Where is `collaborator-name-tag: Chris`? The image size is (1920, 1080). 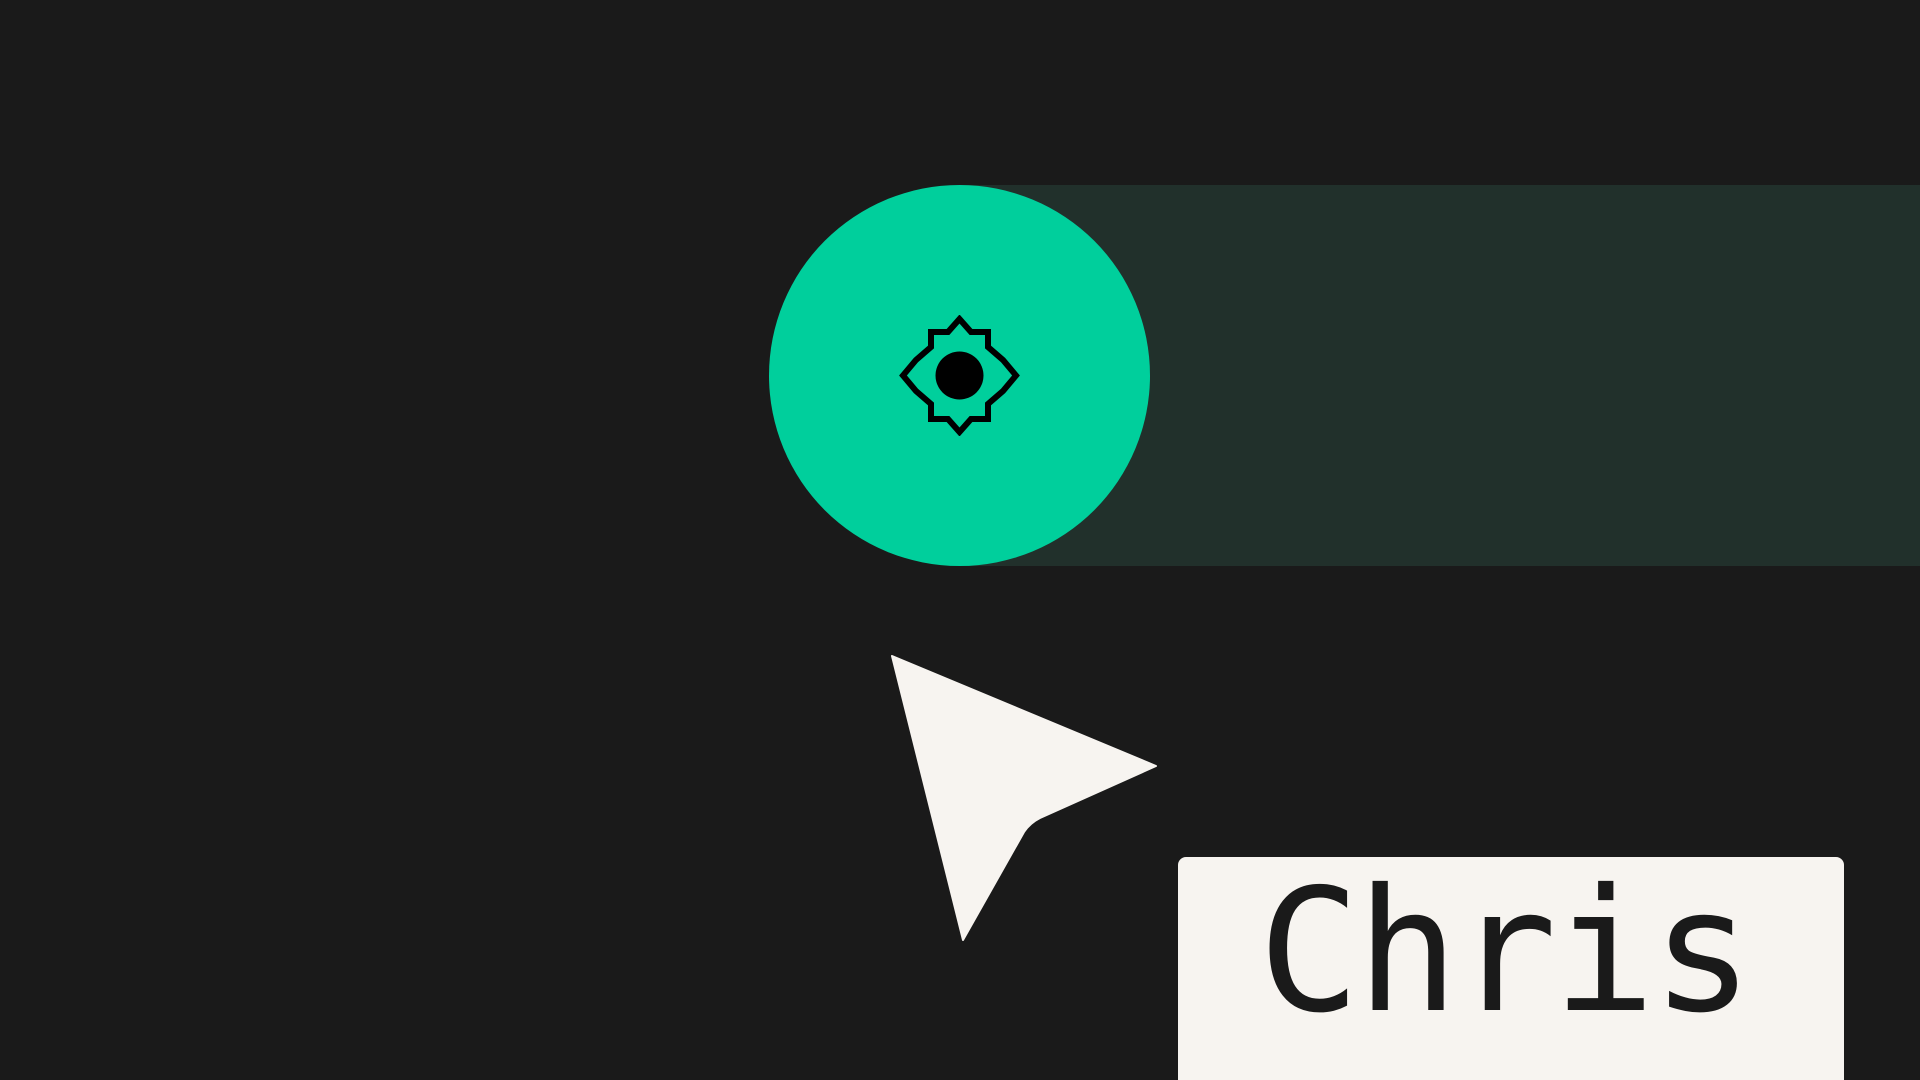 collaborator-name-tag: Chris is located at coordinates (1511, 968).